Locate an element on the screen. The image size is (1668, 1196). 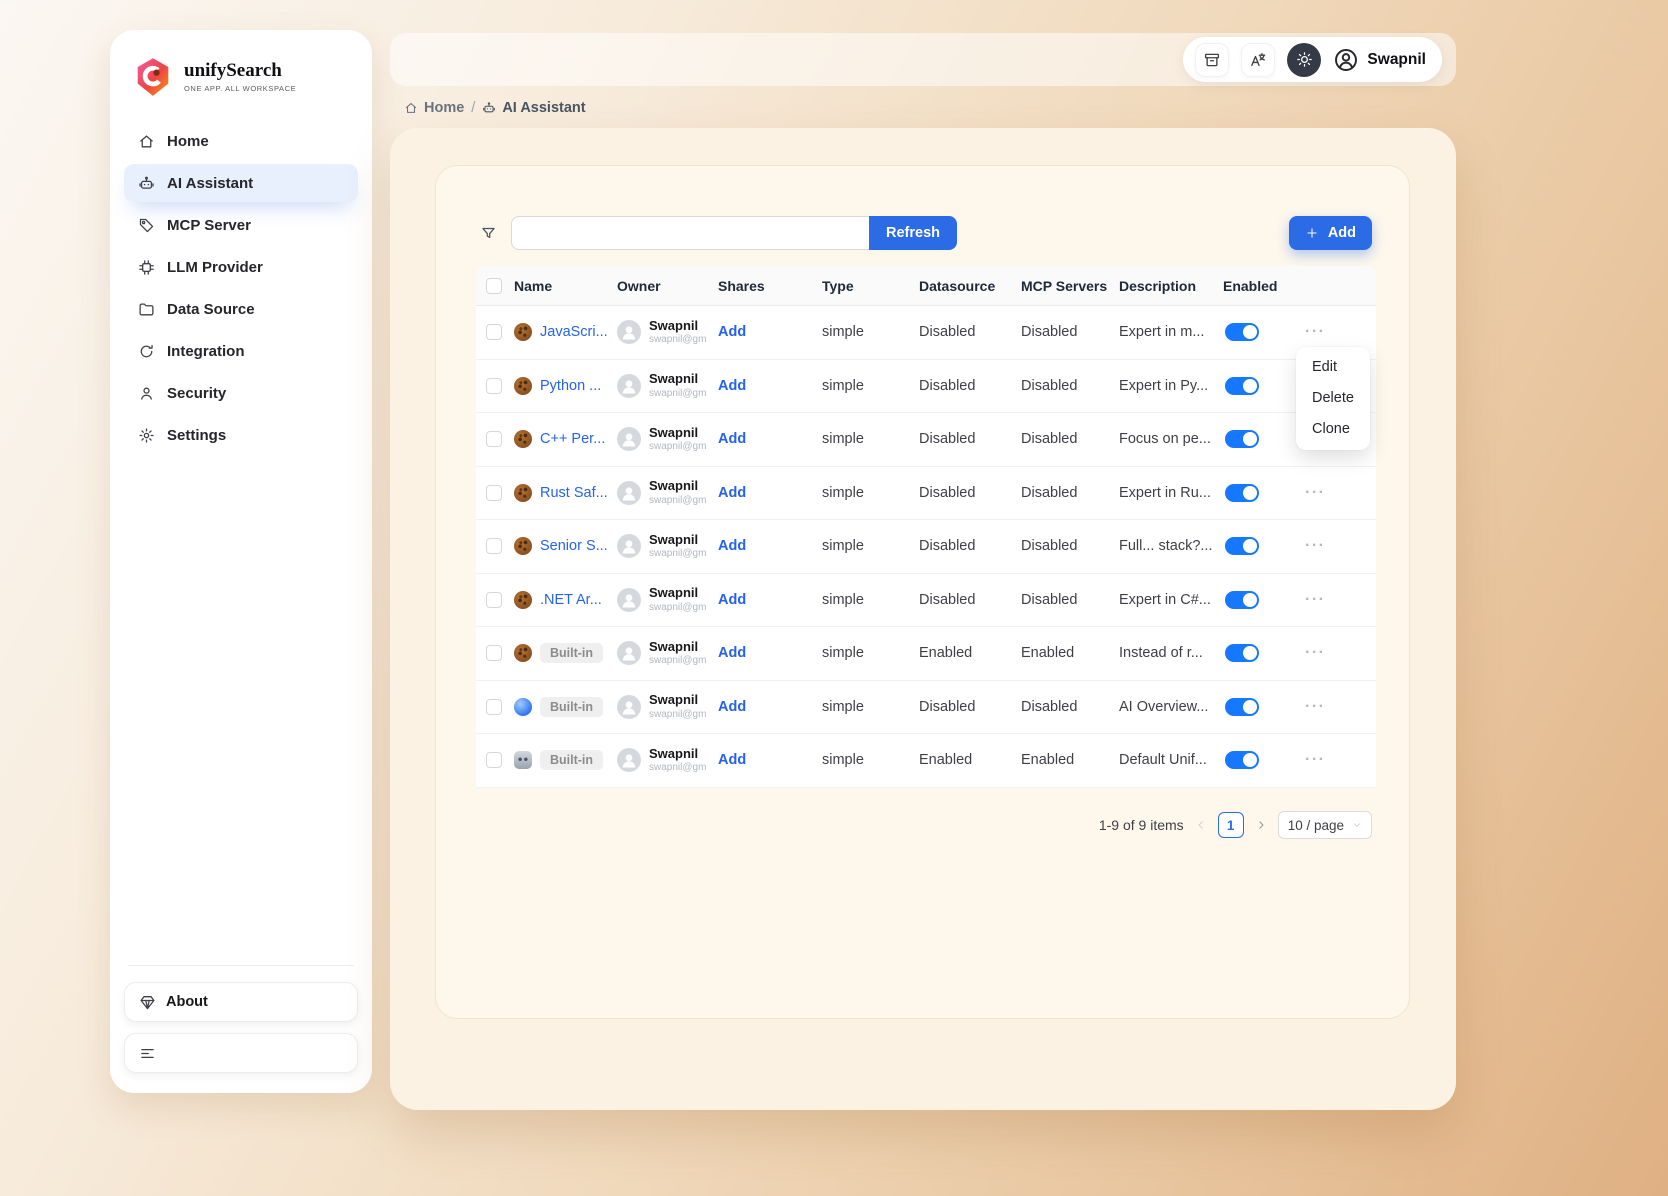
owner-email: swapnil@gm is located at coordinates (678, 554).